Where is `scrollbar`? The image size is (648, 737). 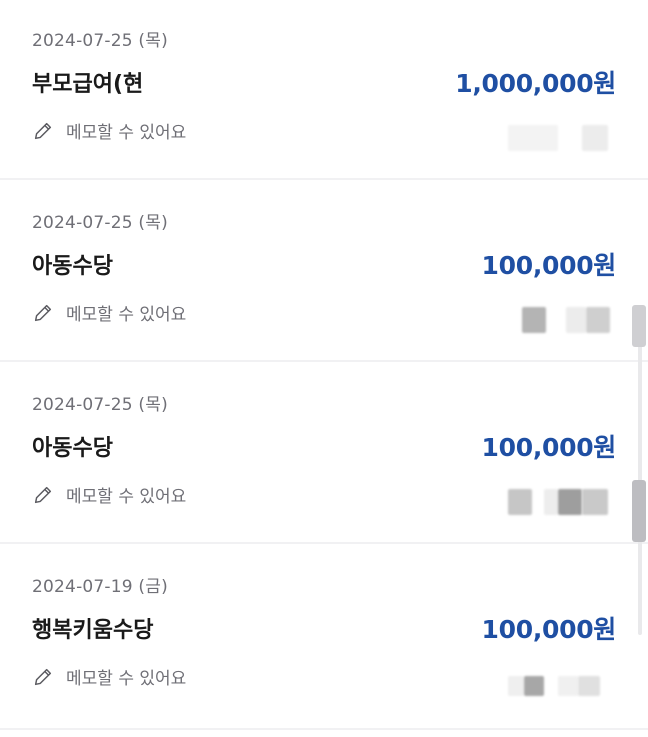 scrollbar is located at coordinates (639, 470).